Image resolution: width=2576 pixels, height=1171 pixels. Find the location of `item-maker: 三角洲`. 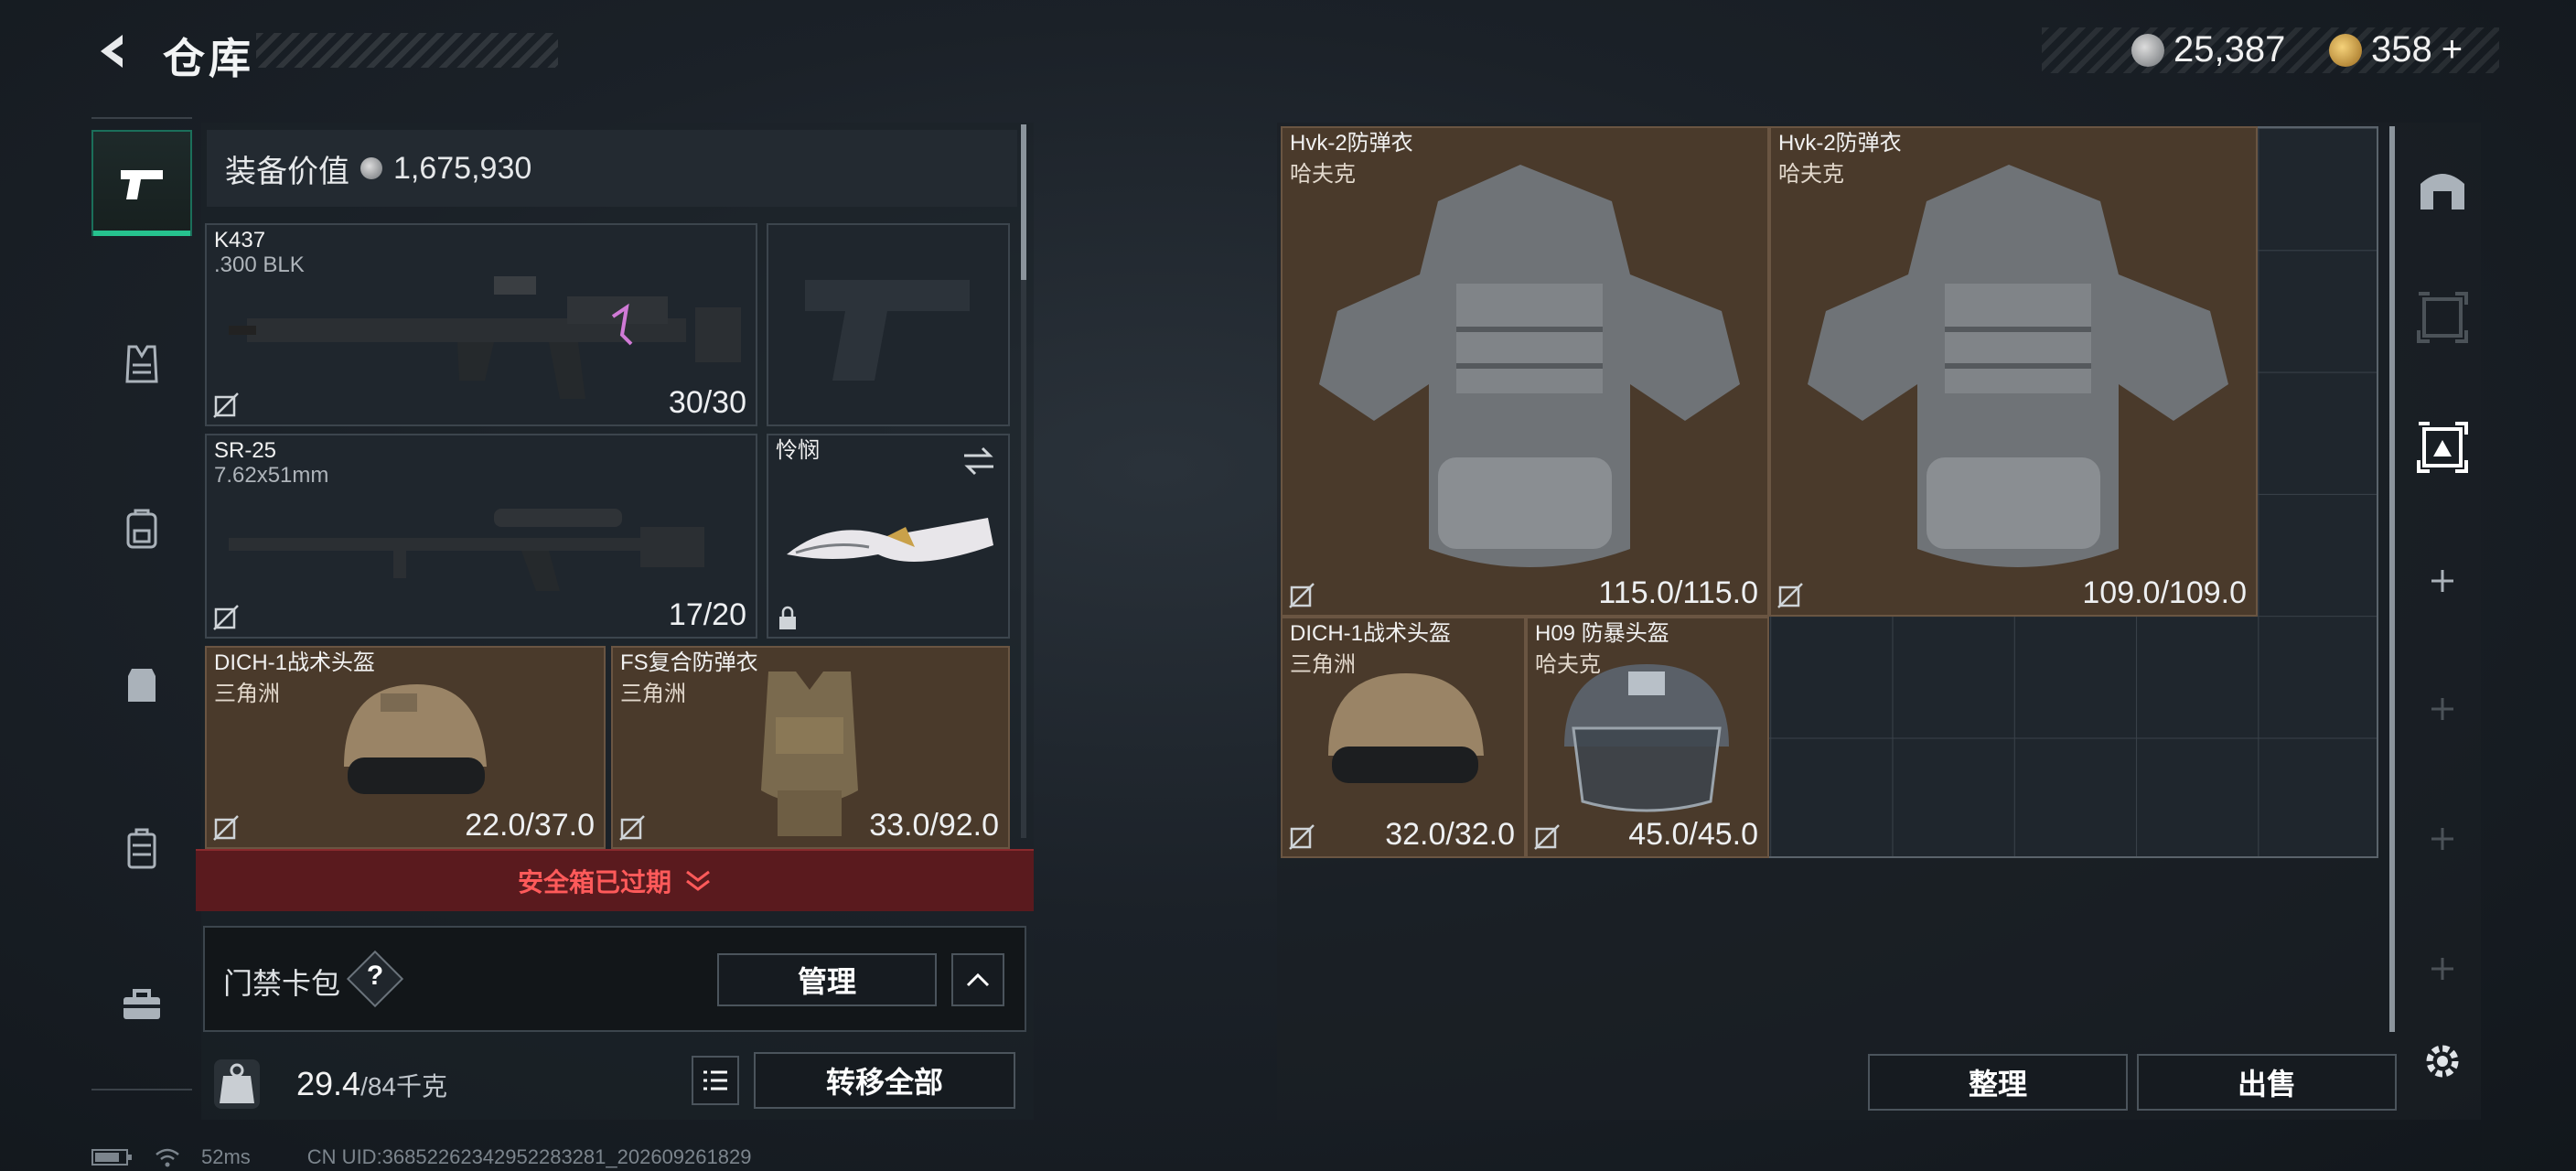

item-maker: 三角洲 is located at coordinates (653, 694).